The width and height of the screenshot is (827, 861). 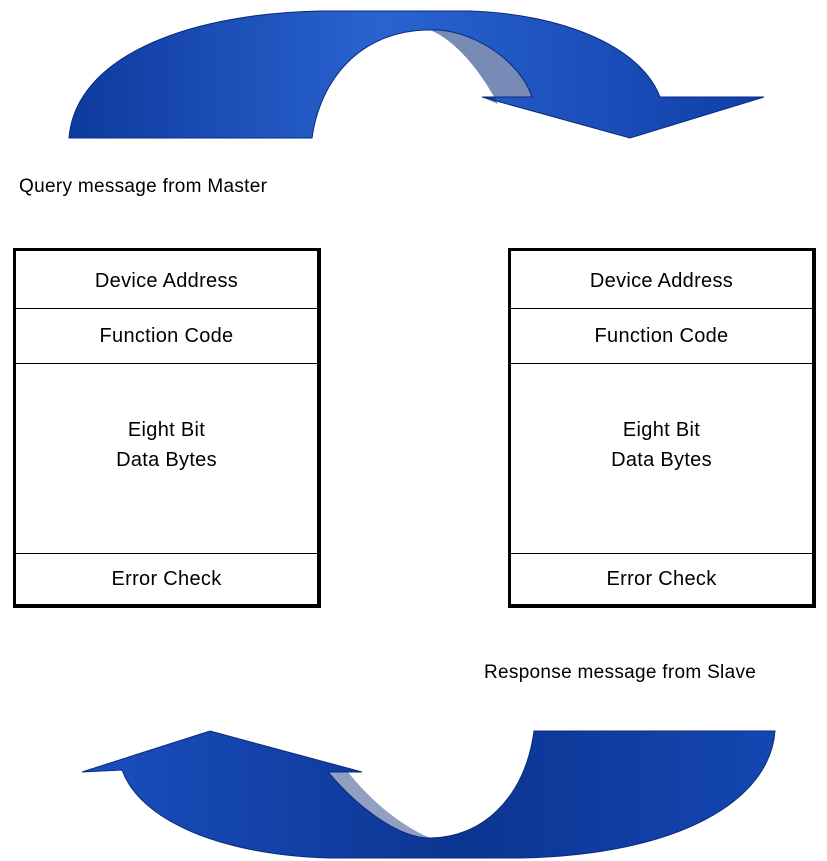 I want to click on response-error-check-field: Error Check, so click(x=661, y=578).